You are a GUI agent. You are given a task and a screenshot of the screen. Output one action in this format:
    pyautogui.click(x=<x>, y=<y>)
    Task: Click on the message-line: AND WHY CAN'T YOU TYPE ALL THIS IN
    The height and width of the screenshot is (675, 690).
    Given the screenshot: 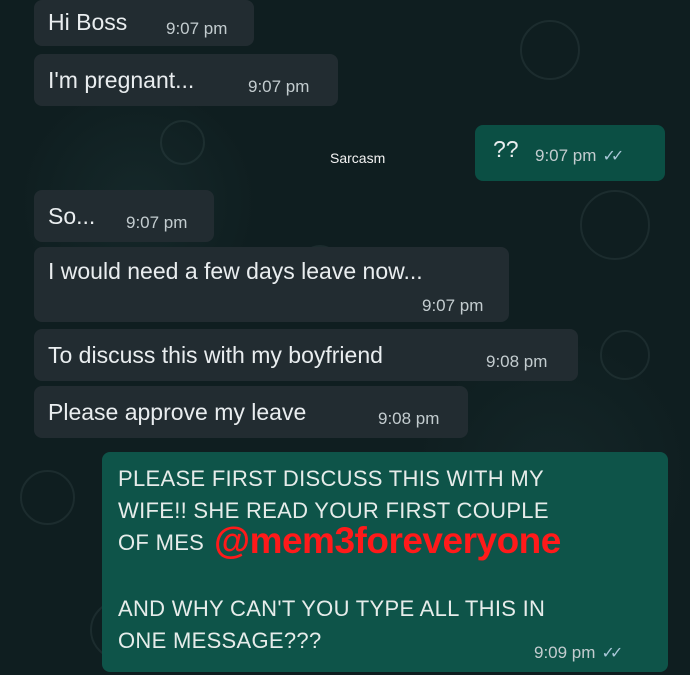 What is the action you would take?
    pyautogui.click(x=332, y=608)
    